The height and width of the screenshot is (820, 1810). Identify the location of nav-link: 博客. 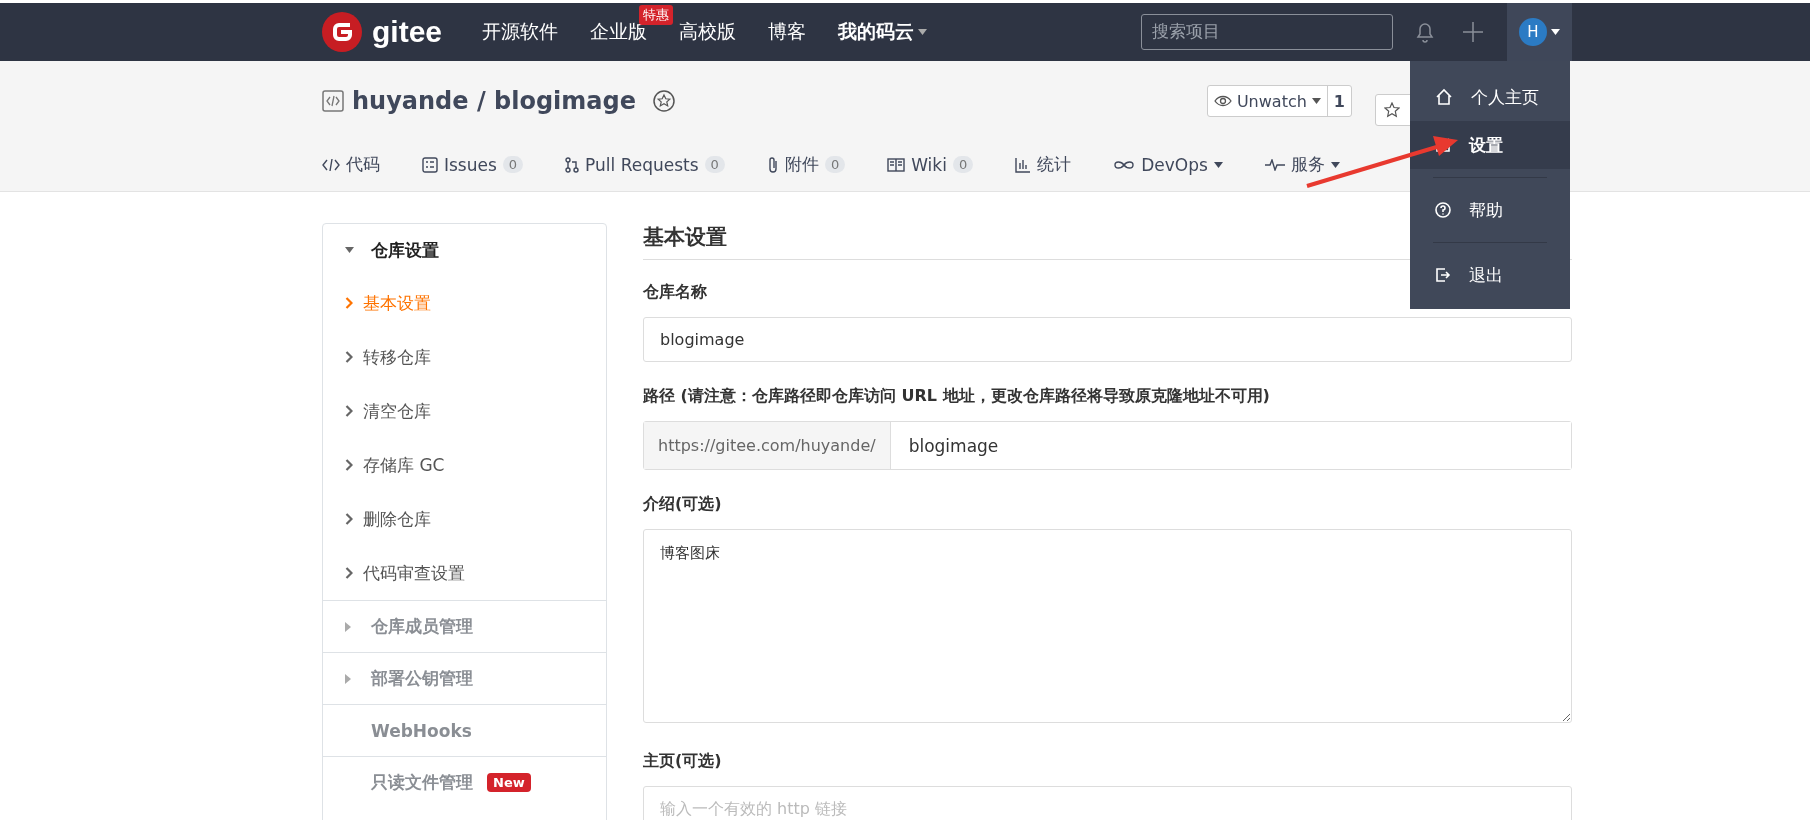
(787, 32).